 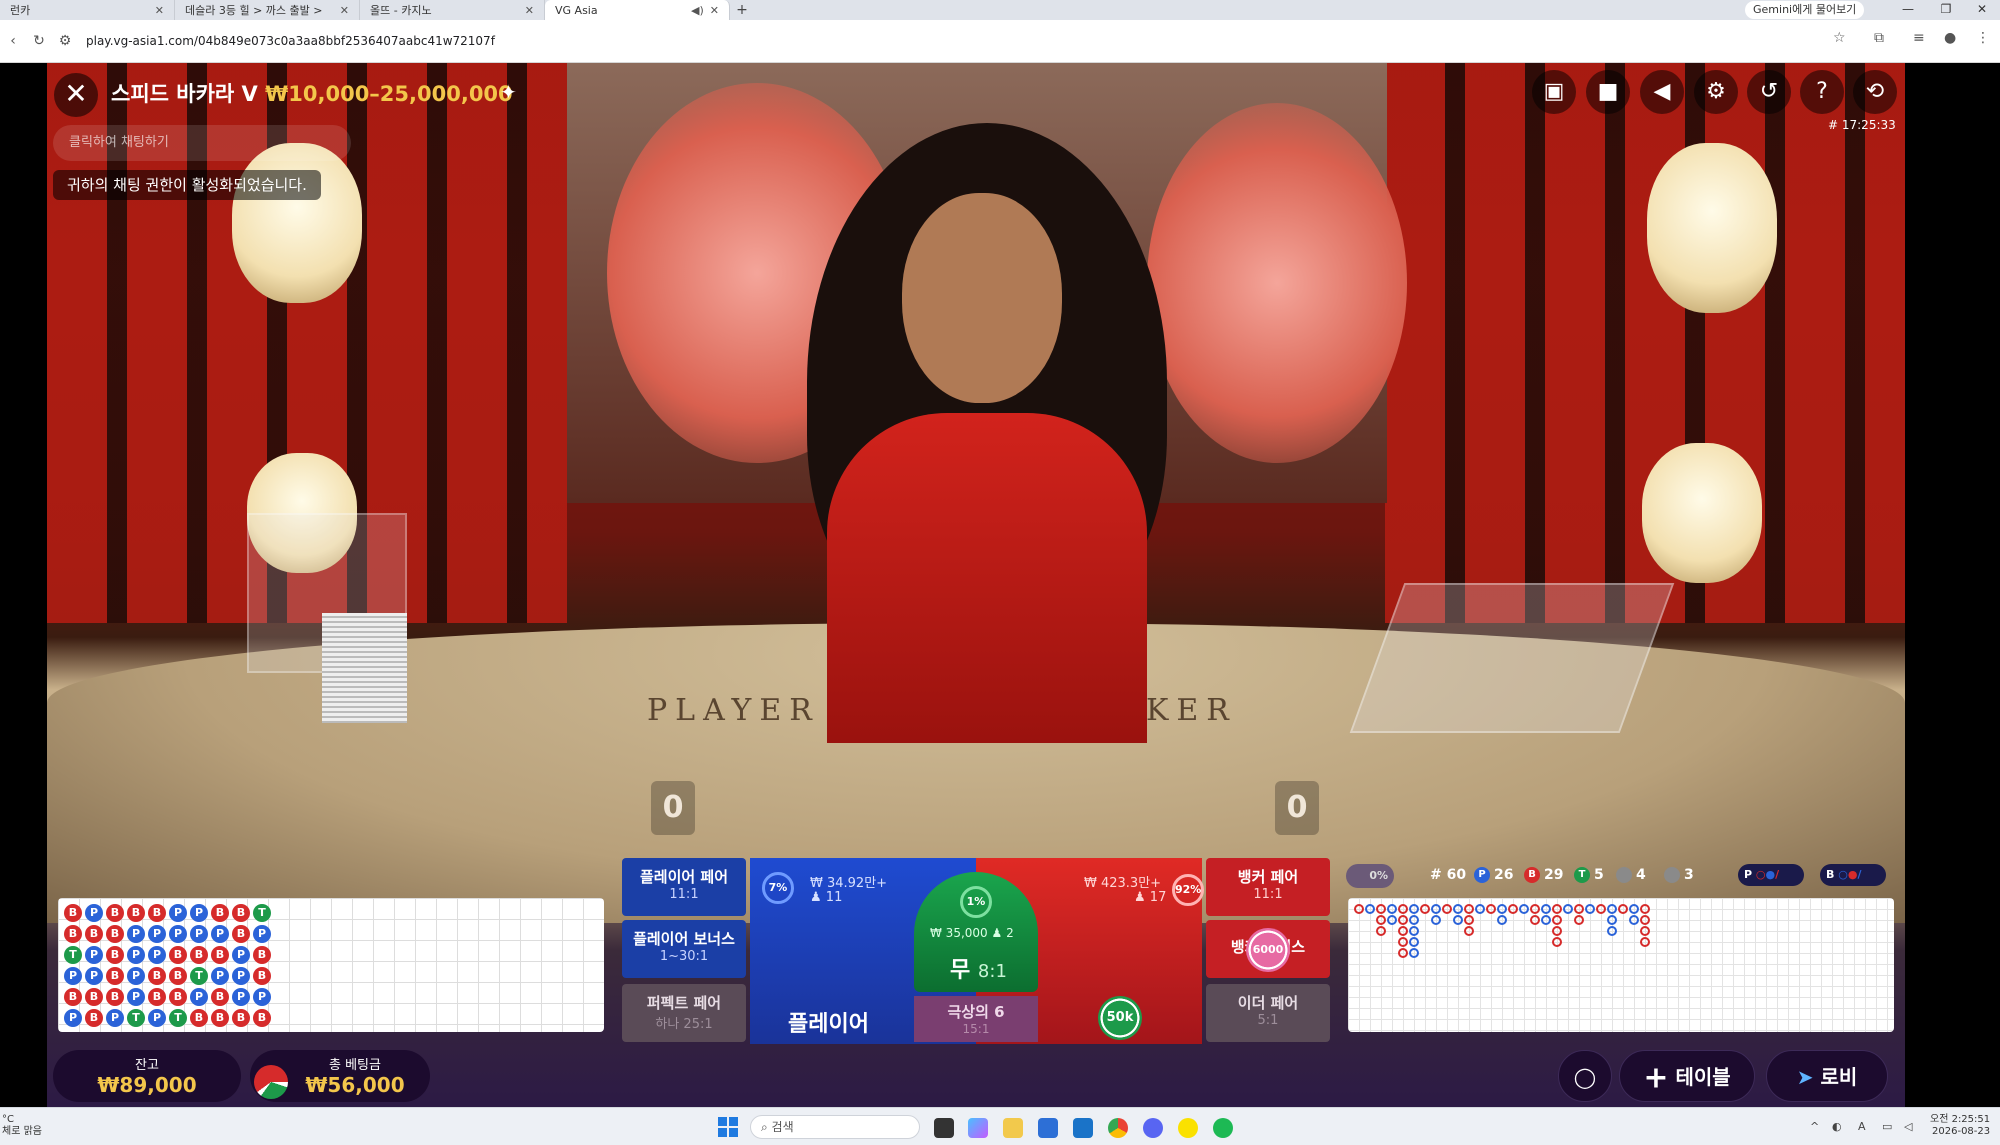 I want to click on card-stack, so click(x=364, y=668).